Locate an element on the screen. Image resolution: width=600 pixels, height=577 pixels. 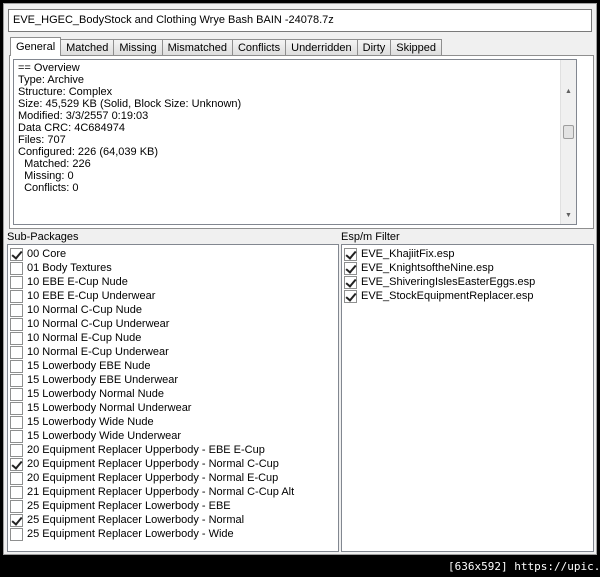
sub-package-item: 15 Lowerbody EBE Underwear is located at coordinates (173, 380).